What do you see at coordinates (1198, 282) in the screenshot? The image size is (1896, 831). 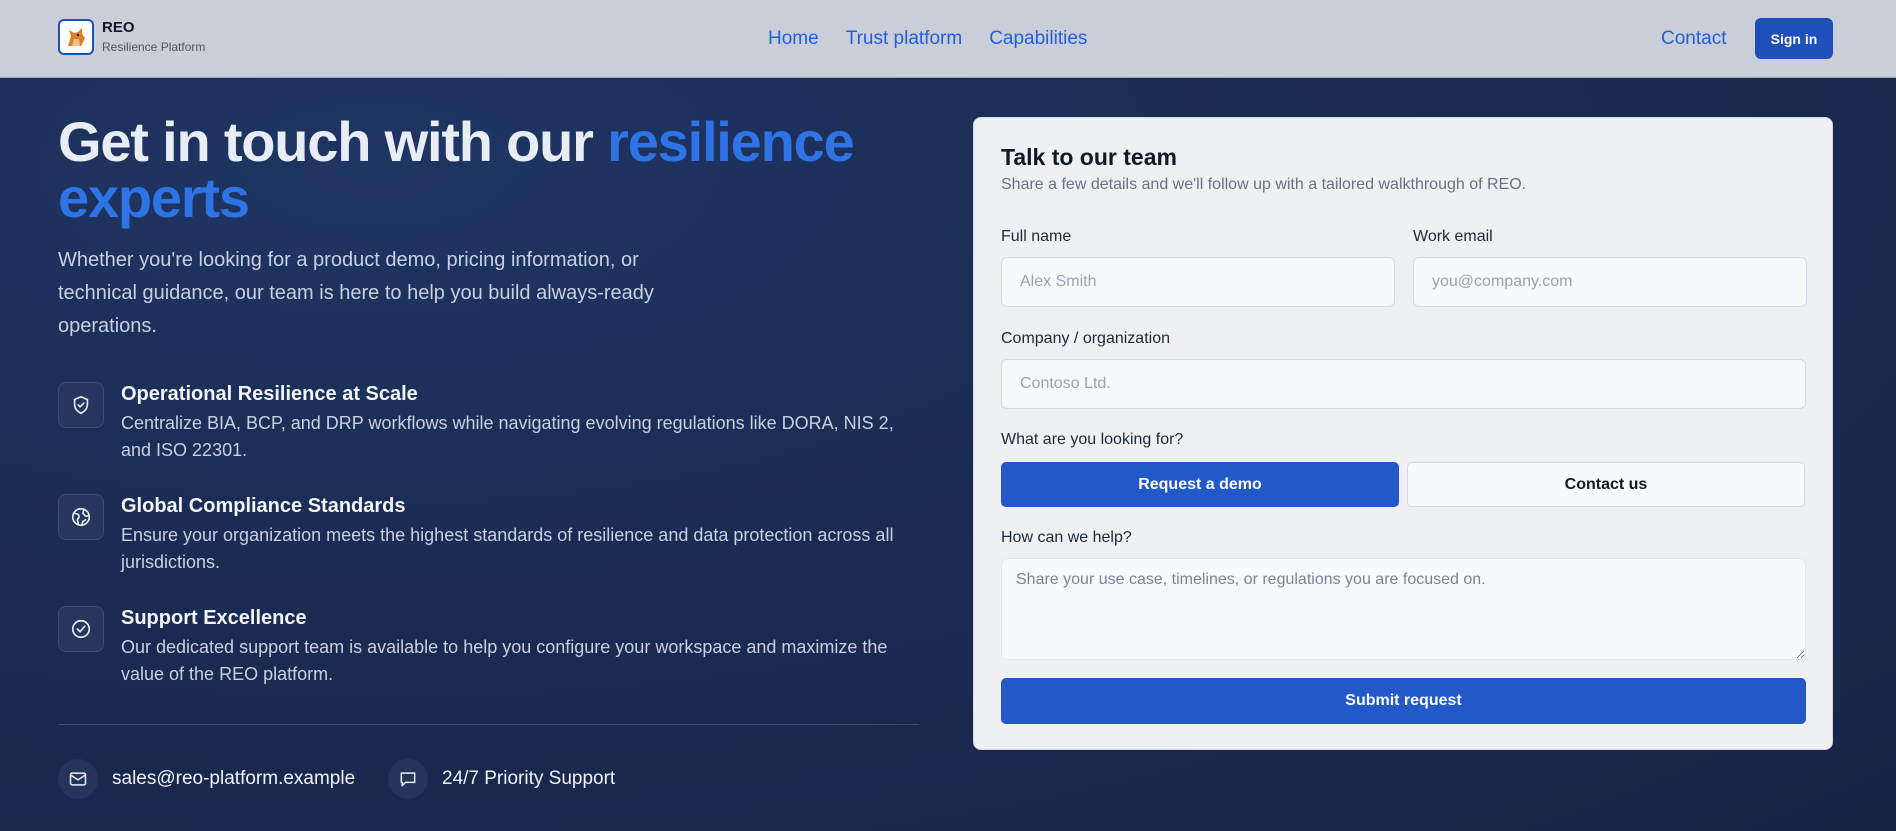 I see `full-name-input` at bounding box center [1198, 282].